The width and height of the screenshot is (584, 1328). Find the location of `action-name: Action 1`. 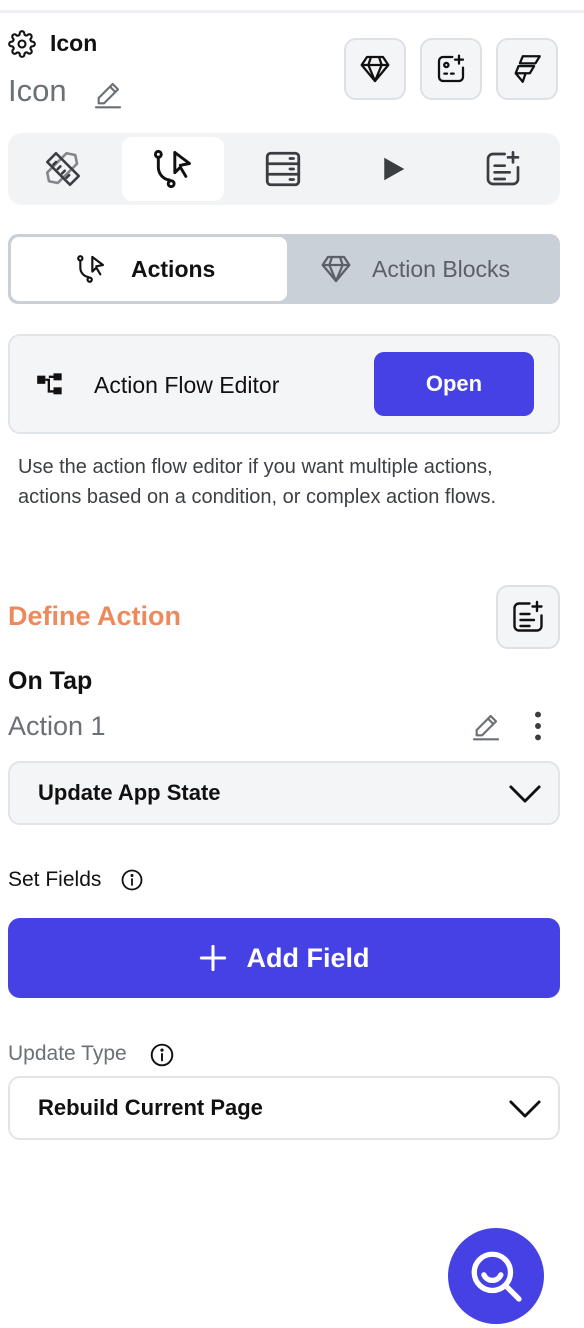

action-name: Action 1 is located at coordinates (57, 726).